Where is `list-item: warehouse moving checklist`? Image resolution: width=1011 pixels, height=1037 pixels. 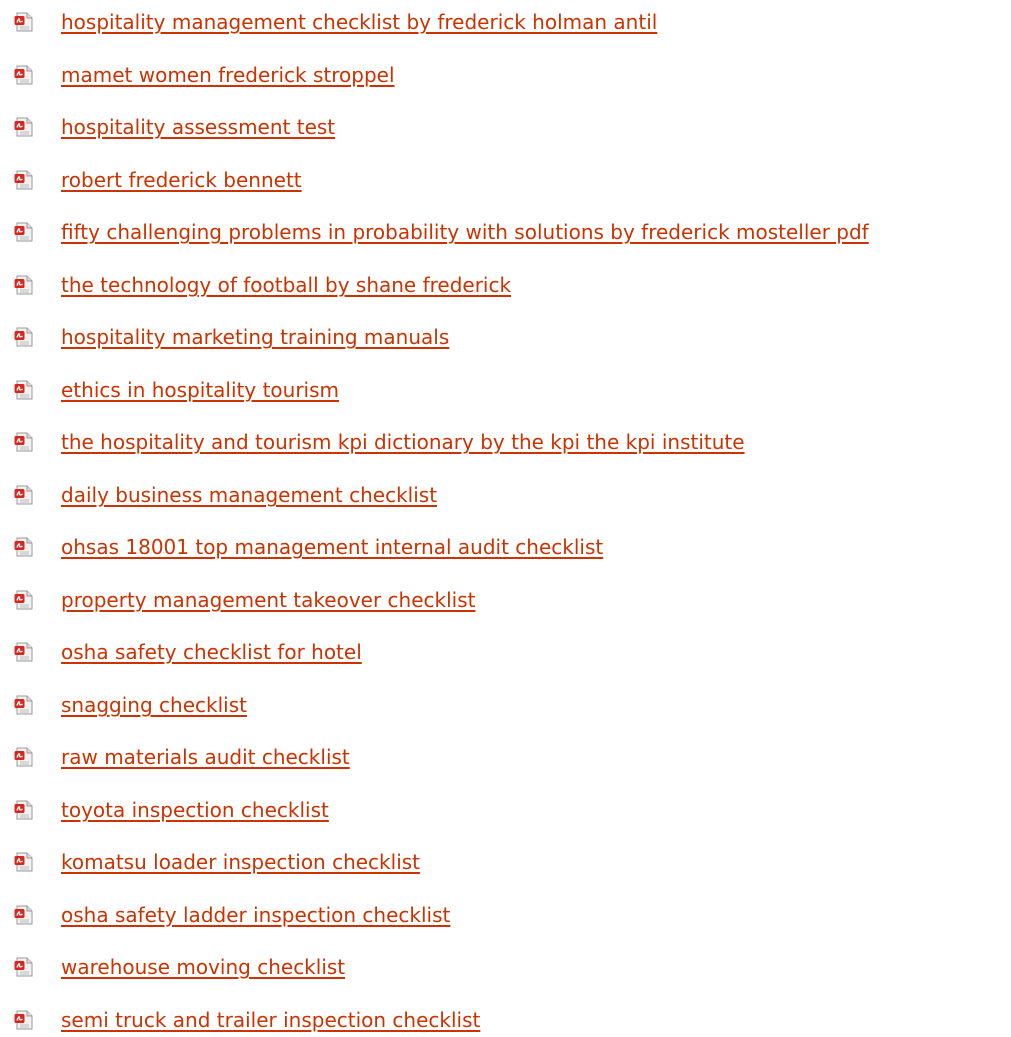
list-item: warehouse moving checklist is located at coordinates (505, 967).